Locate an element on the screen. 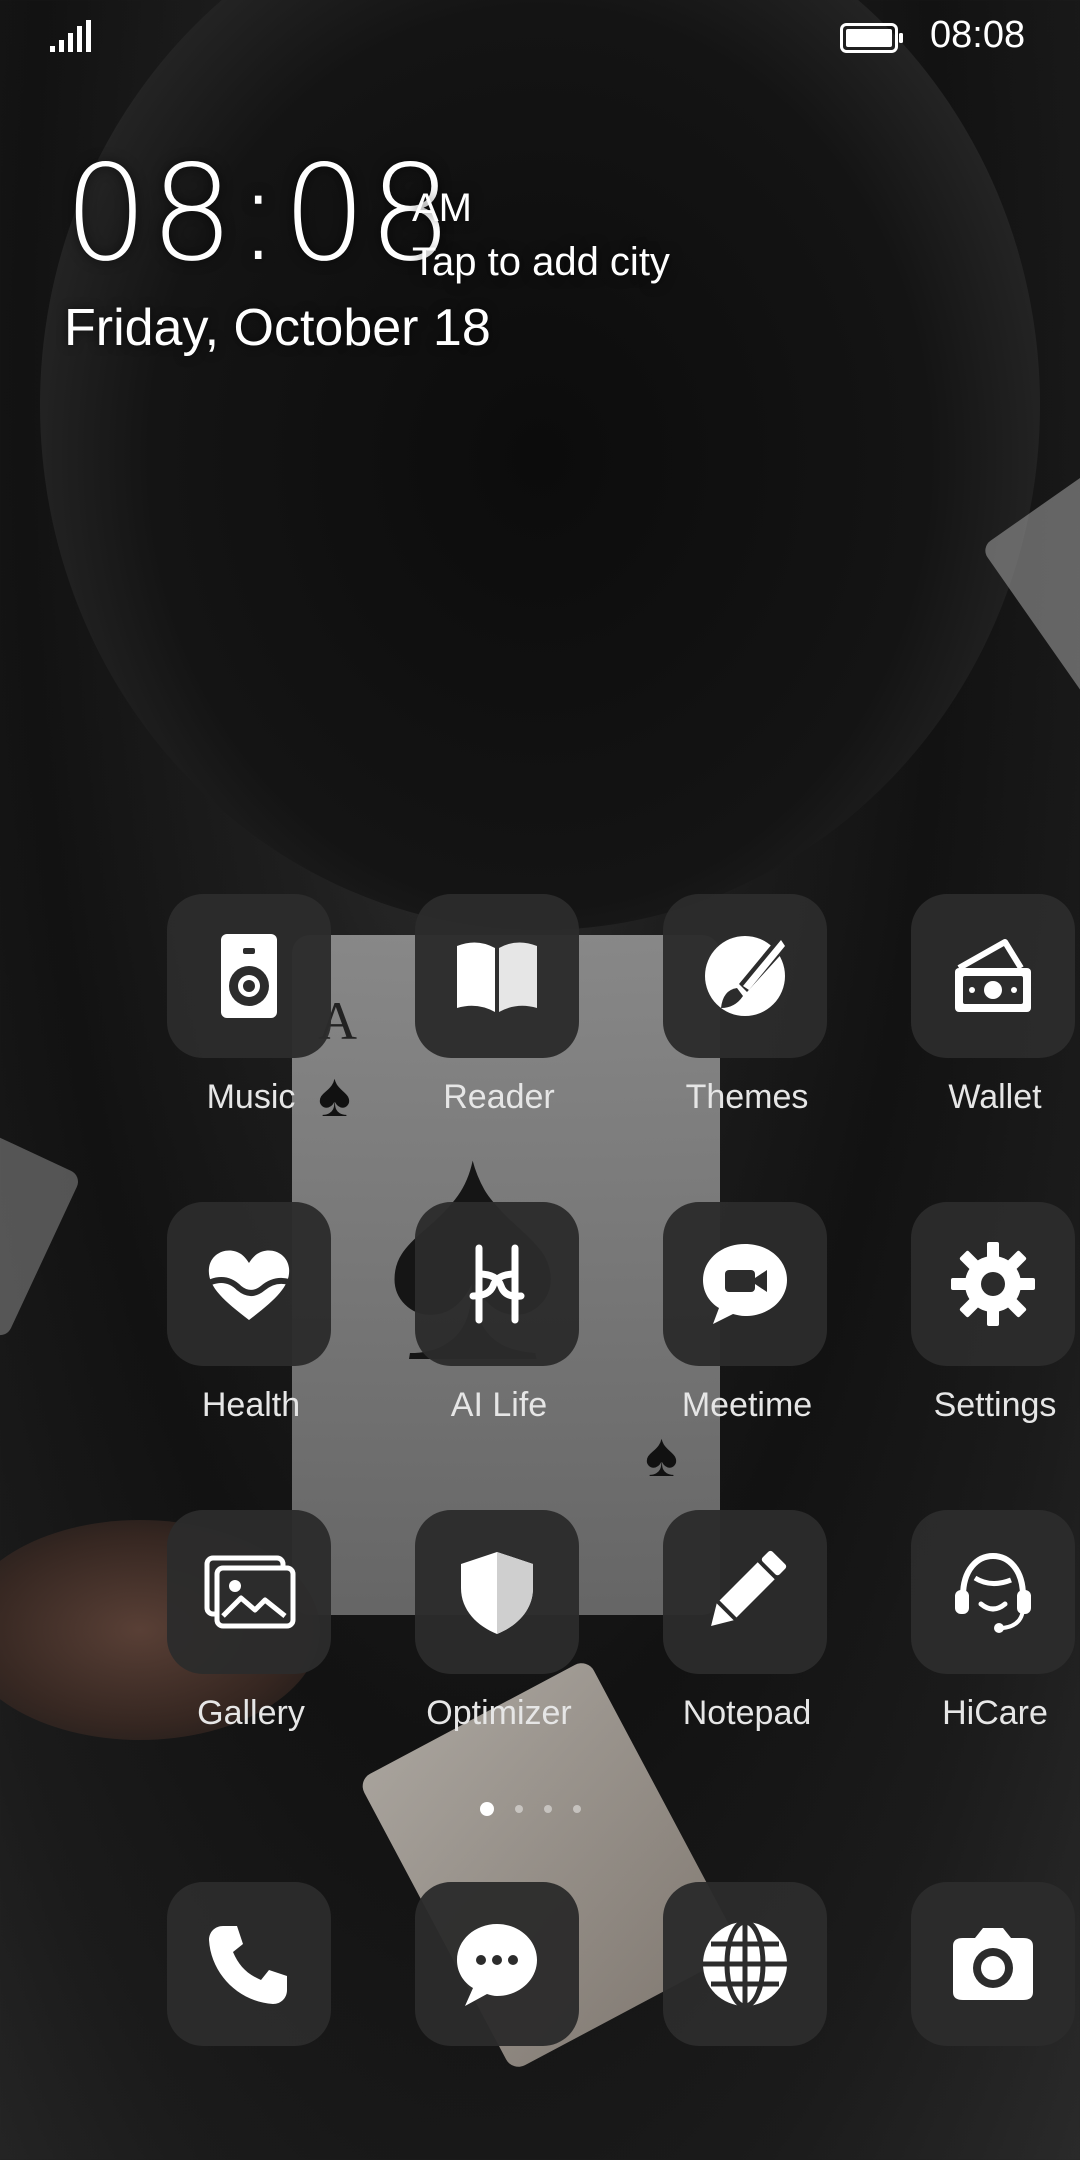  app-optimizer: Optimizer is located at coordinates (499, 1625).